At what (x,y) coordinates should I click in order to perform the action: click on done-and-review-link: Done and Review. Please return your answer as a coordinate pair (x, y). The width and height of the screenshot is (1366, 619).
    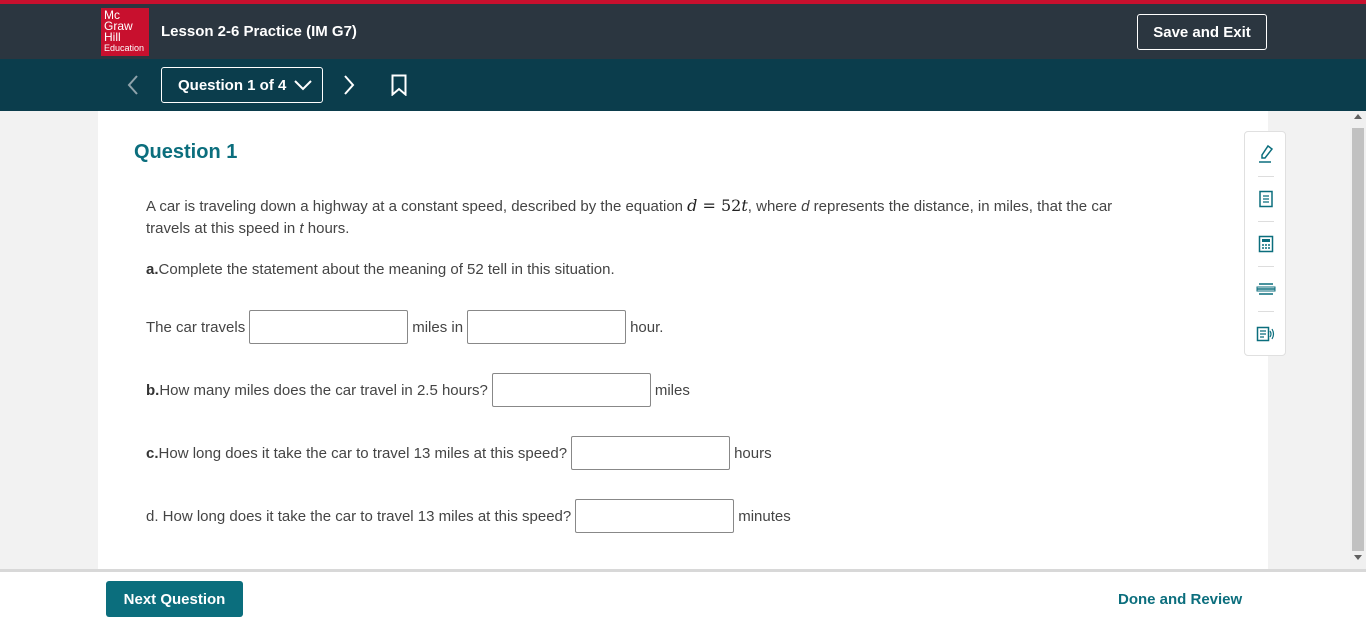
    Looking at the image, I should click on (1180, 599).